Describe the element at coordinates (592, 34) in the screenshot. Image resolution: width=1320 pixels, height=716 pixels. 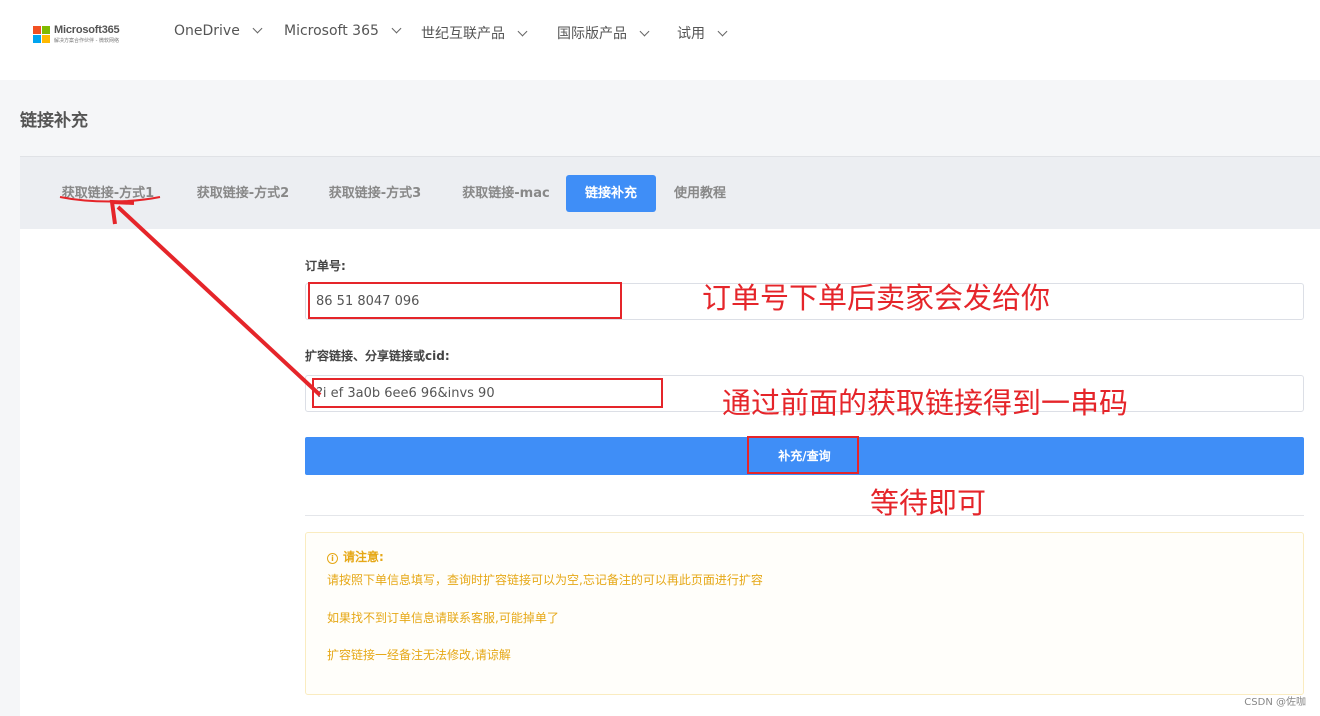
I see `nav-label: 国际版产品` at that location.